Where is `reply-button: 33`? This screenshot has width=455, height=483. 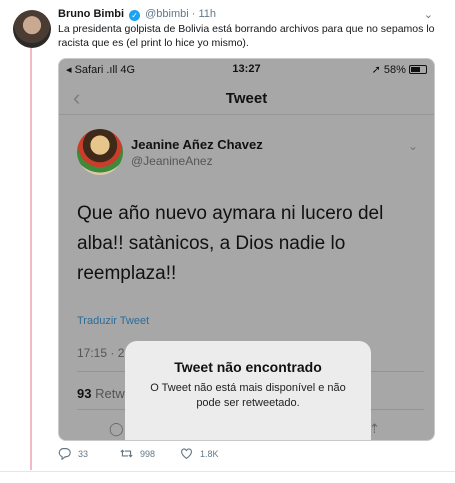 reply-button: 33 is located at coordinates (73, 453).